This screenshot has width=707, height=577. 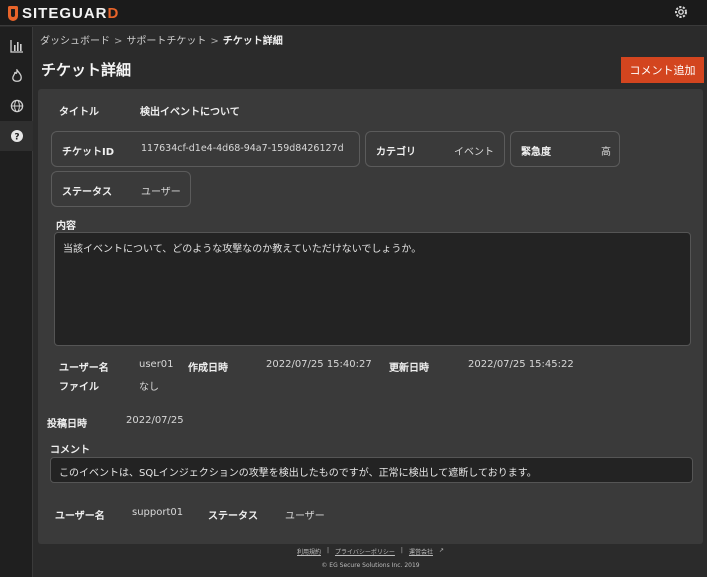 What do you see at coordinates (370, 565) in the screenshot?
I see `copyright: © EG Secure Solutions Inc. 2019` at bounding box center [370, 565].